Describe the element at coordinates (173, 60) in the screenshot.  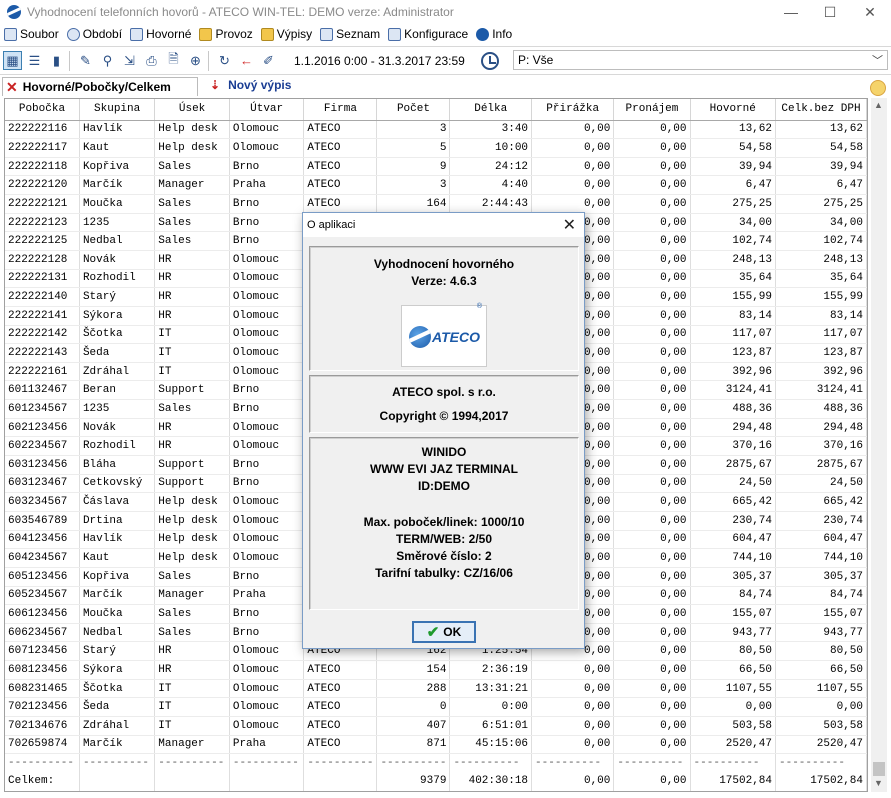
I see `preview-icon: 🗎` at that location.